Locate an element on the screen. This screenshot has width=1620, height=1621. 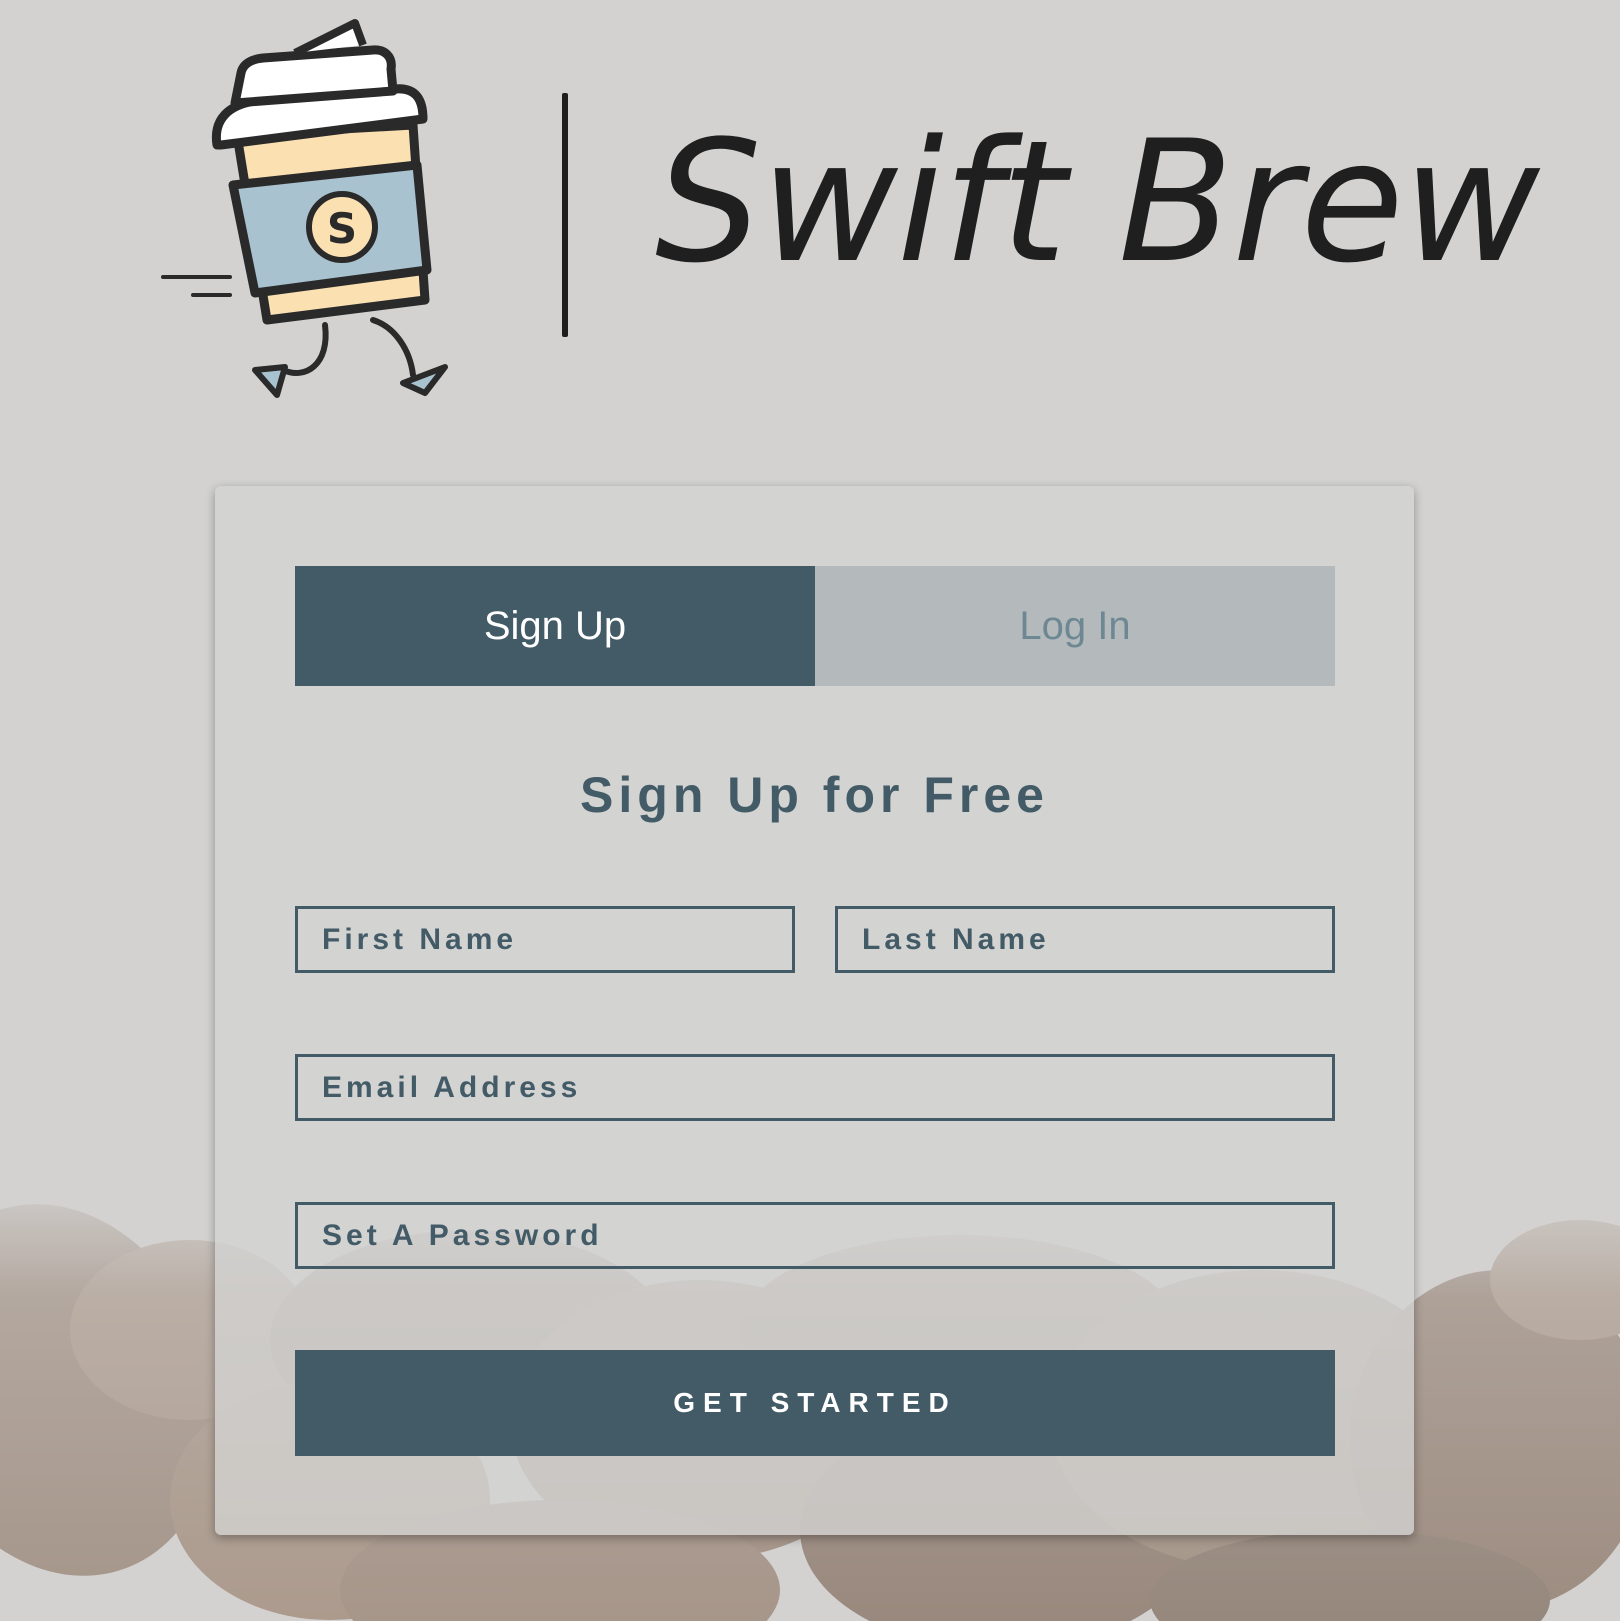
last-name-field: Last Name is located at coordinates (1085, 939).